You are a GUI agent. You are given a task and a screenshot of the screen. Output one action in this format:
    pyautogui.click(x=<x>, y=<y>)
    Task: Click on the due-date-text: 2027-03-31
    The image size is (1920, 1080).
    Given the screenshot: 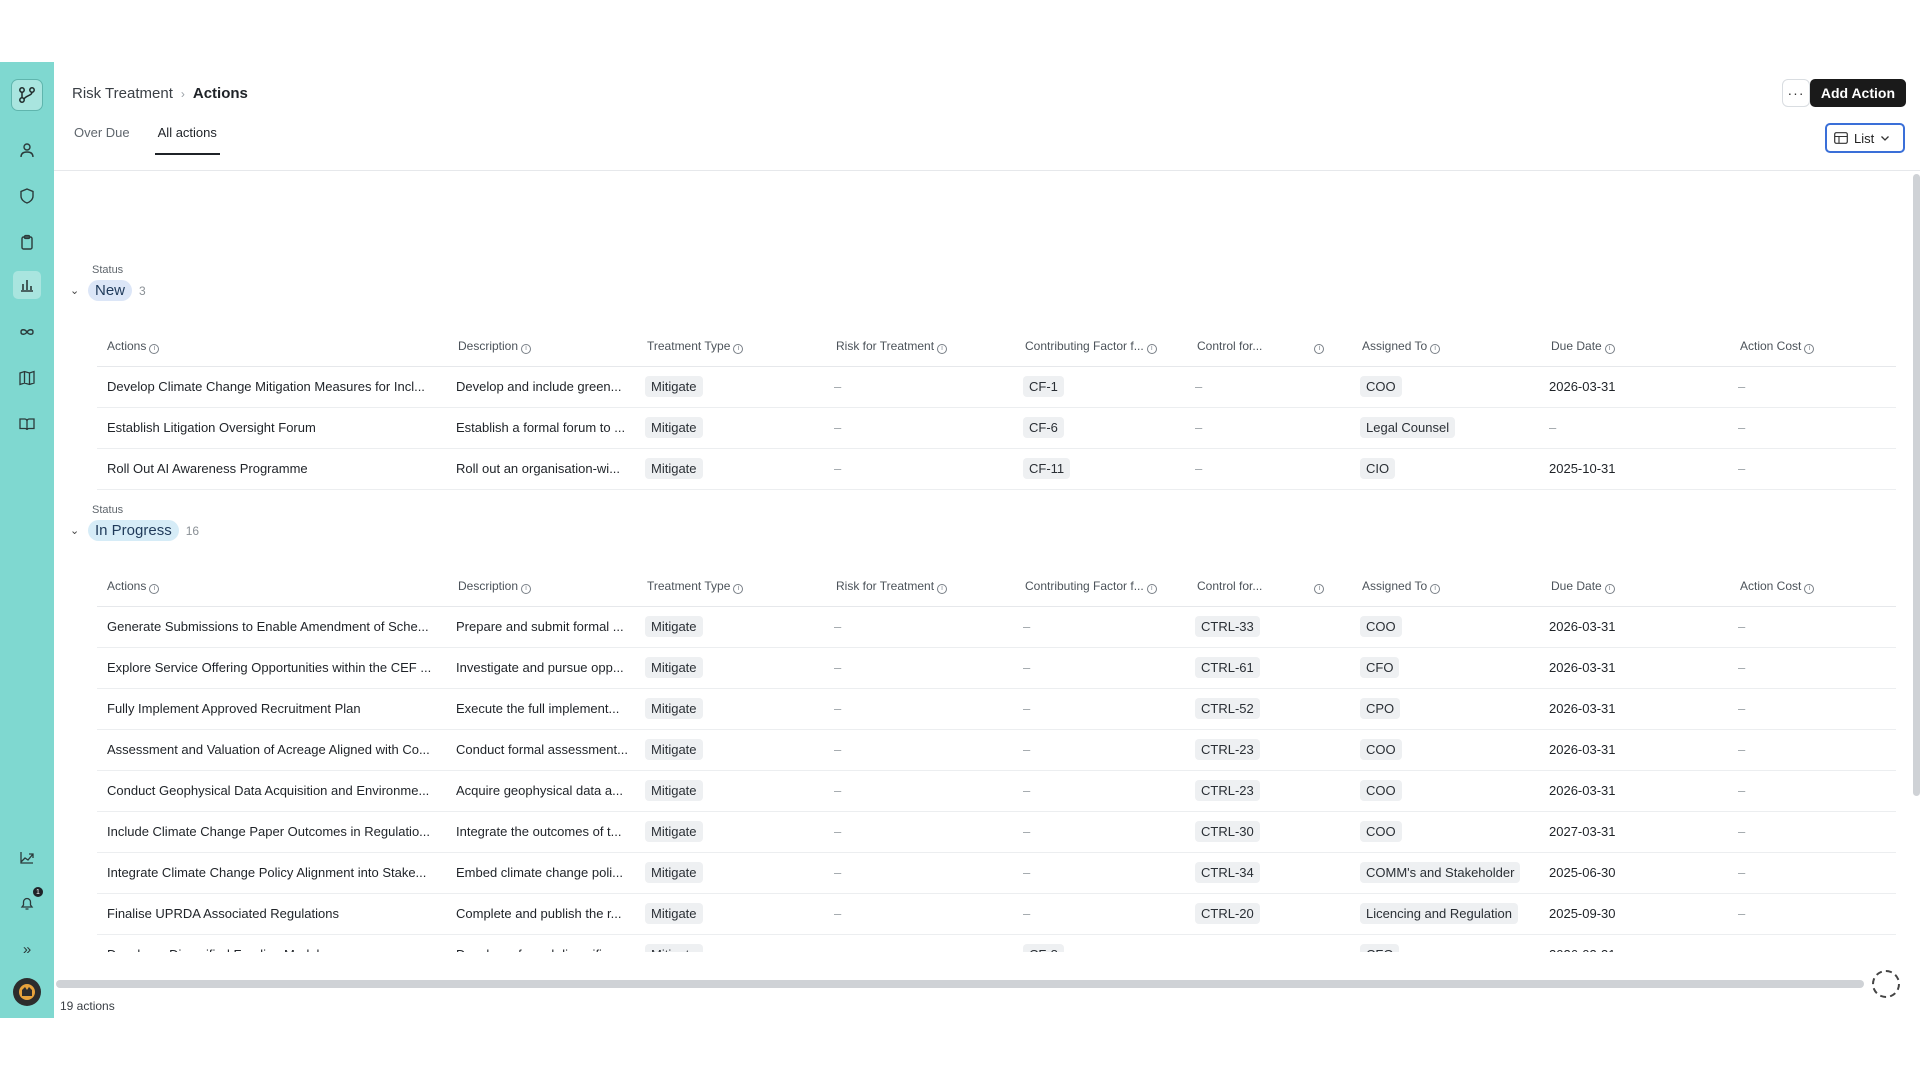 What is the action you would take?
    pyautogui.click(x=1582, y=831)
    